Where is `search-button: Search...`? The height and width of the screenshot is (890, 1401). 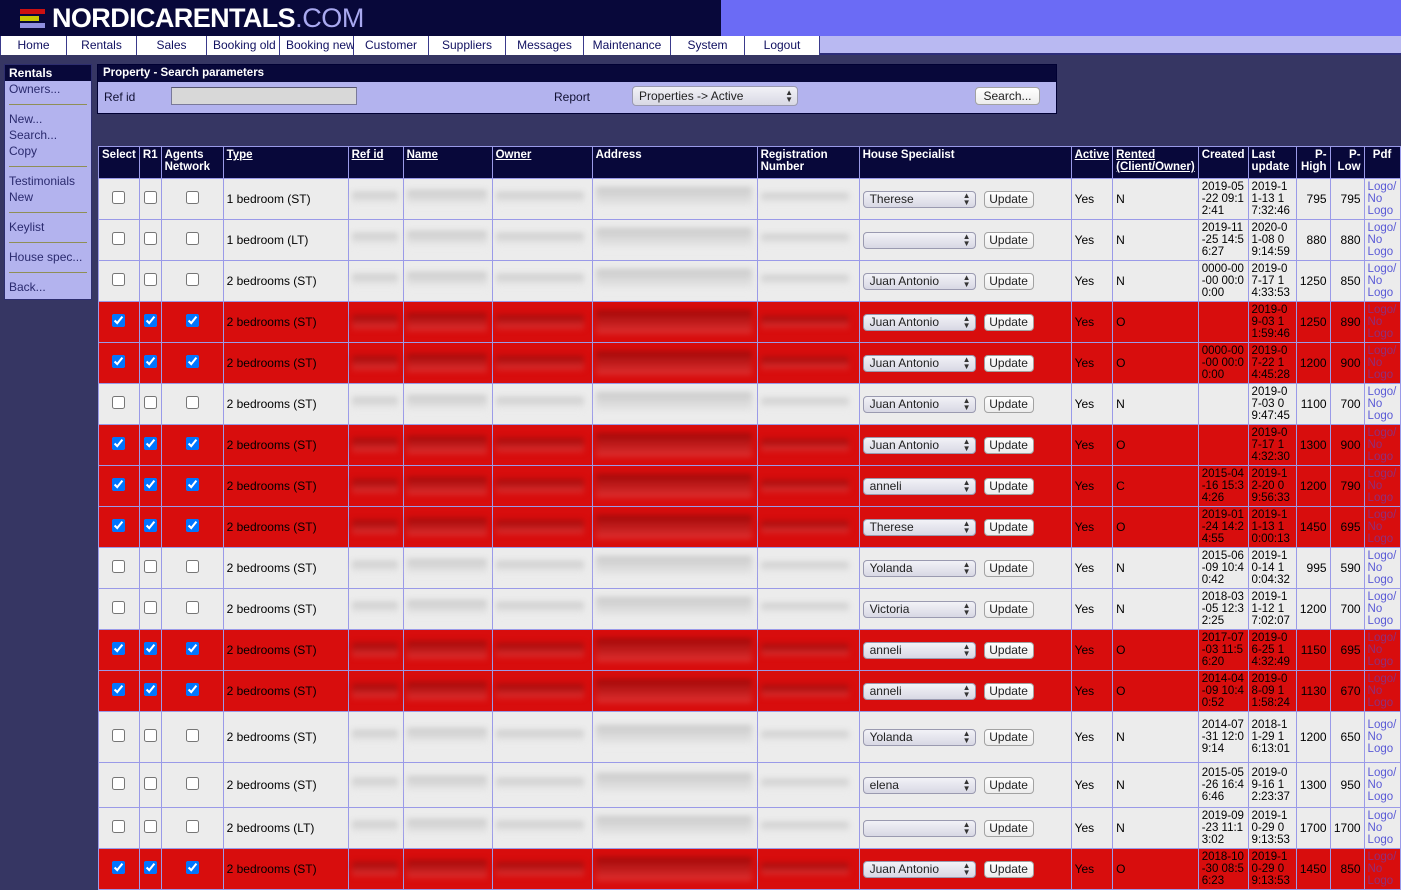 search-button: Search... is located at coordinates (1007, 96).